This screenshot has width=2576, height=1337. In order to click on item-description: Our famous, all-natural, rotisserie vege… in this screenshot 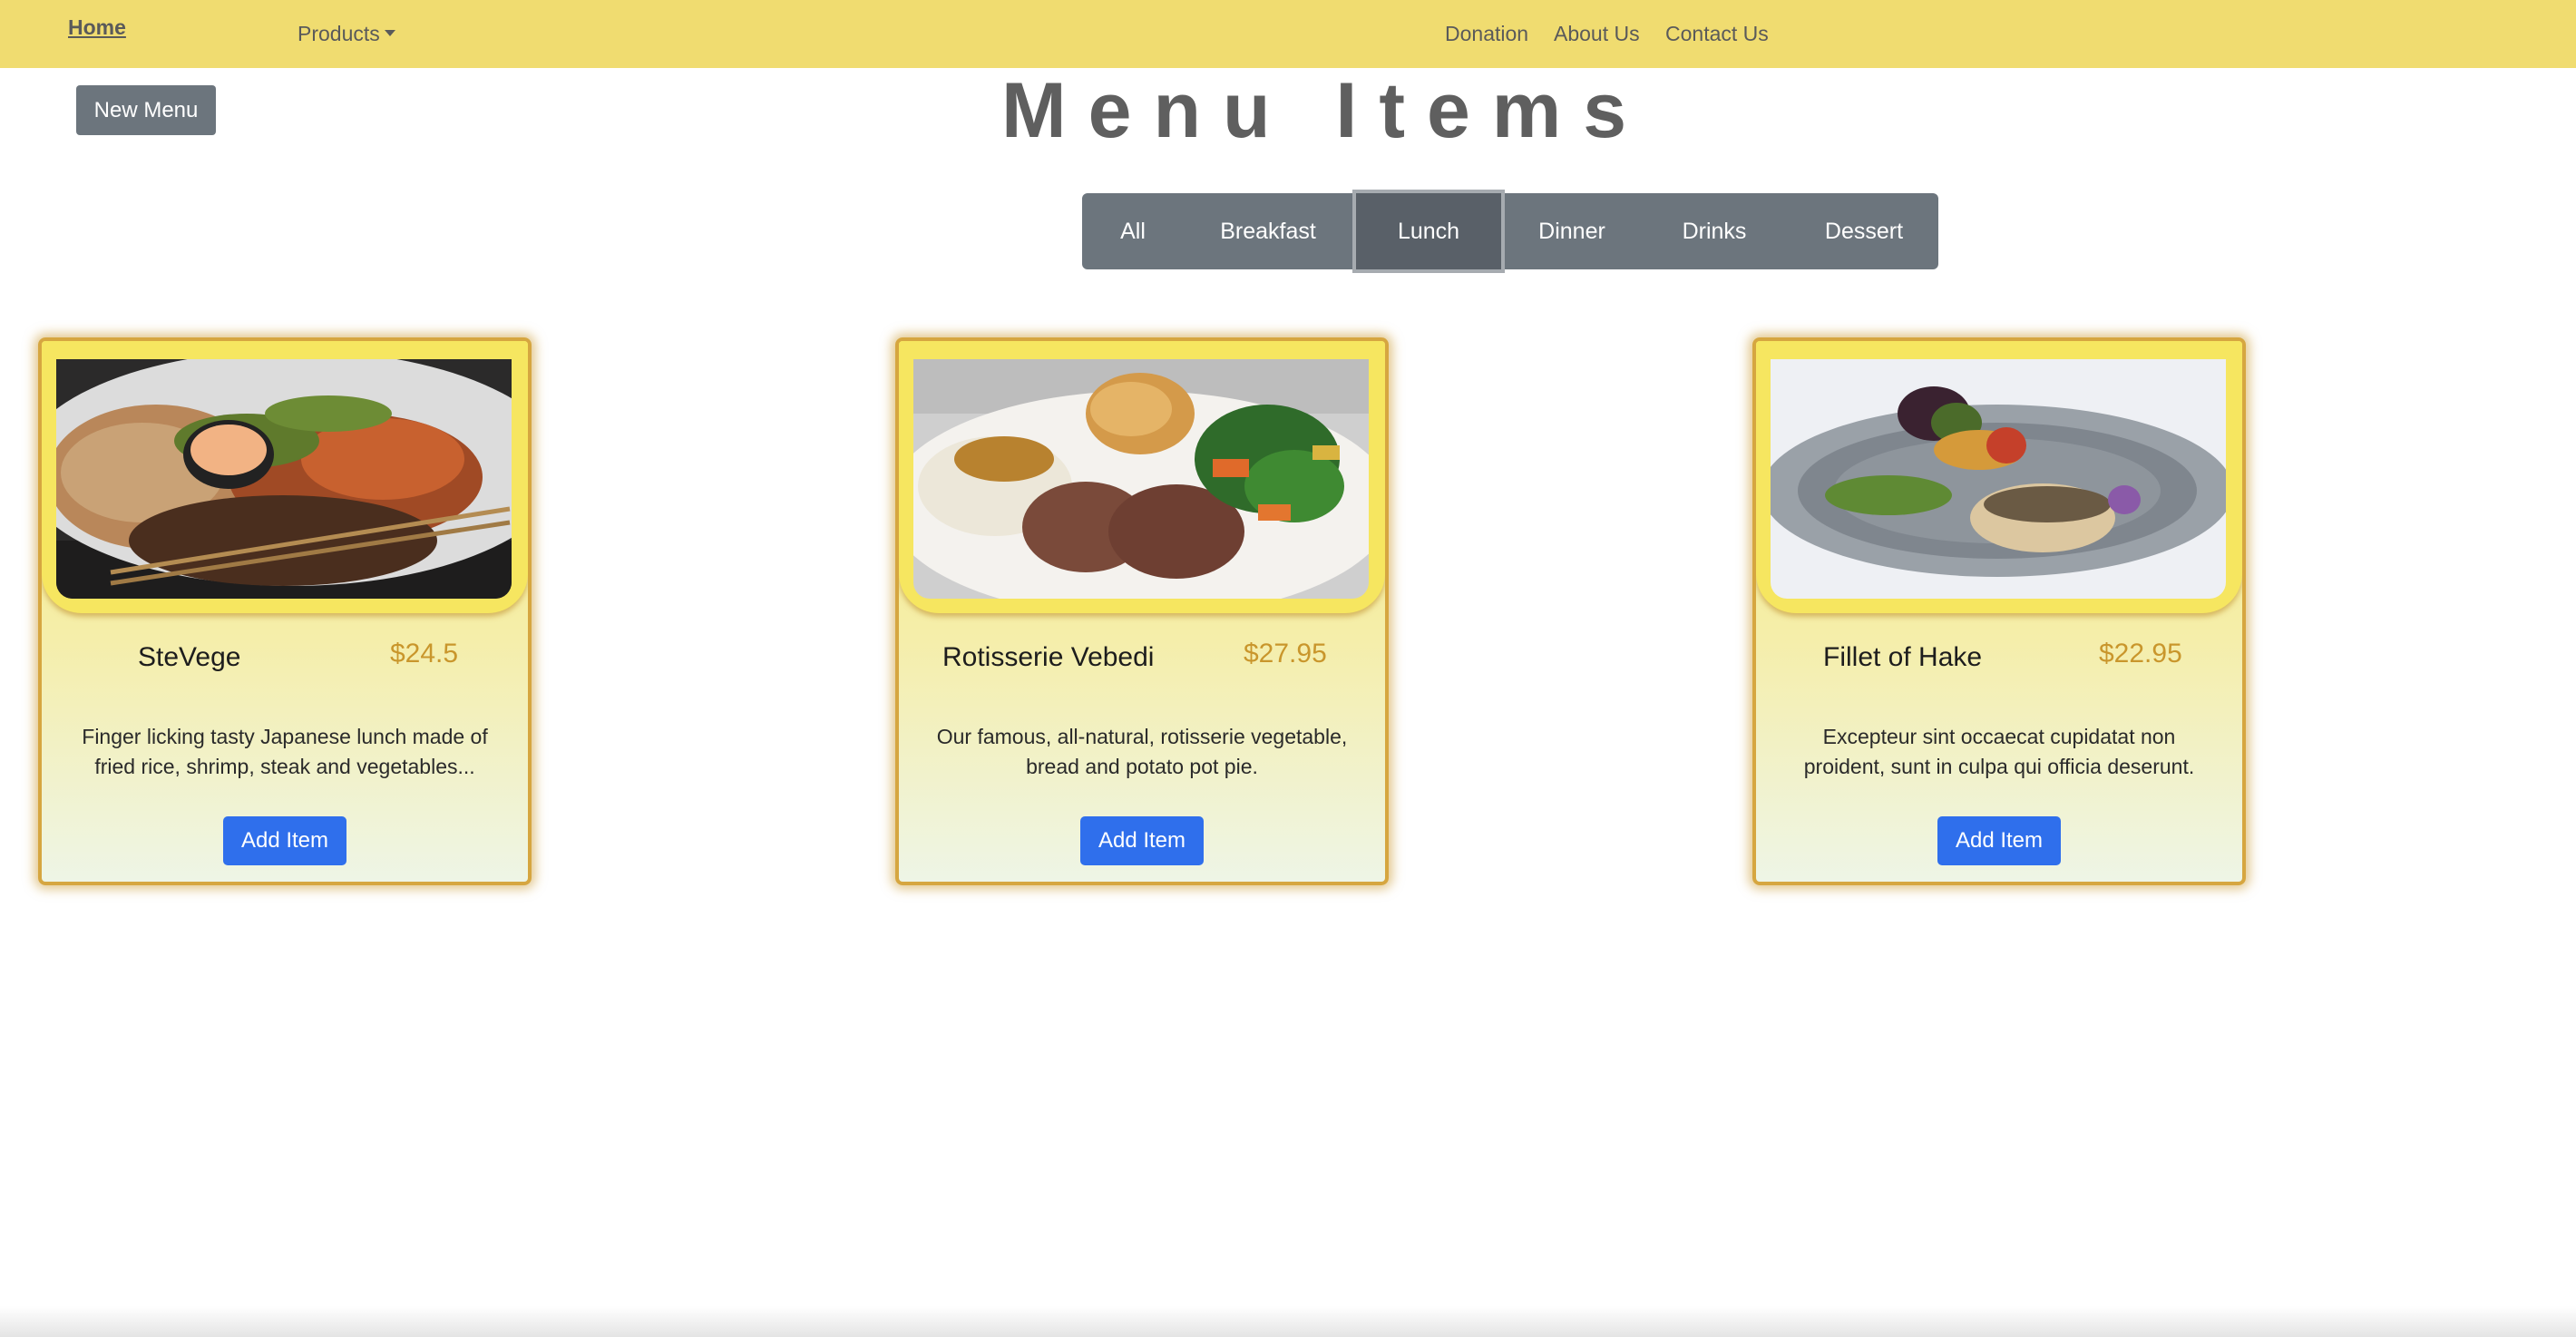, I will do `click(1142, 752)`.